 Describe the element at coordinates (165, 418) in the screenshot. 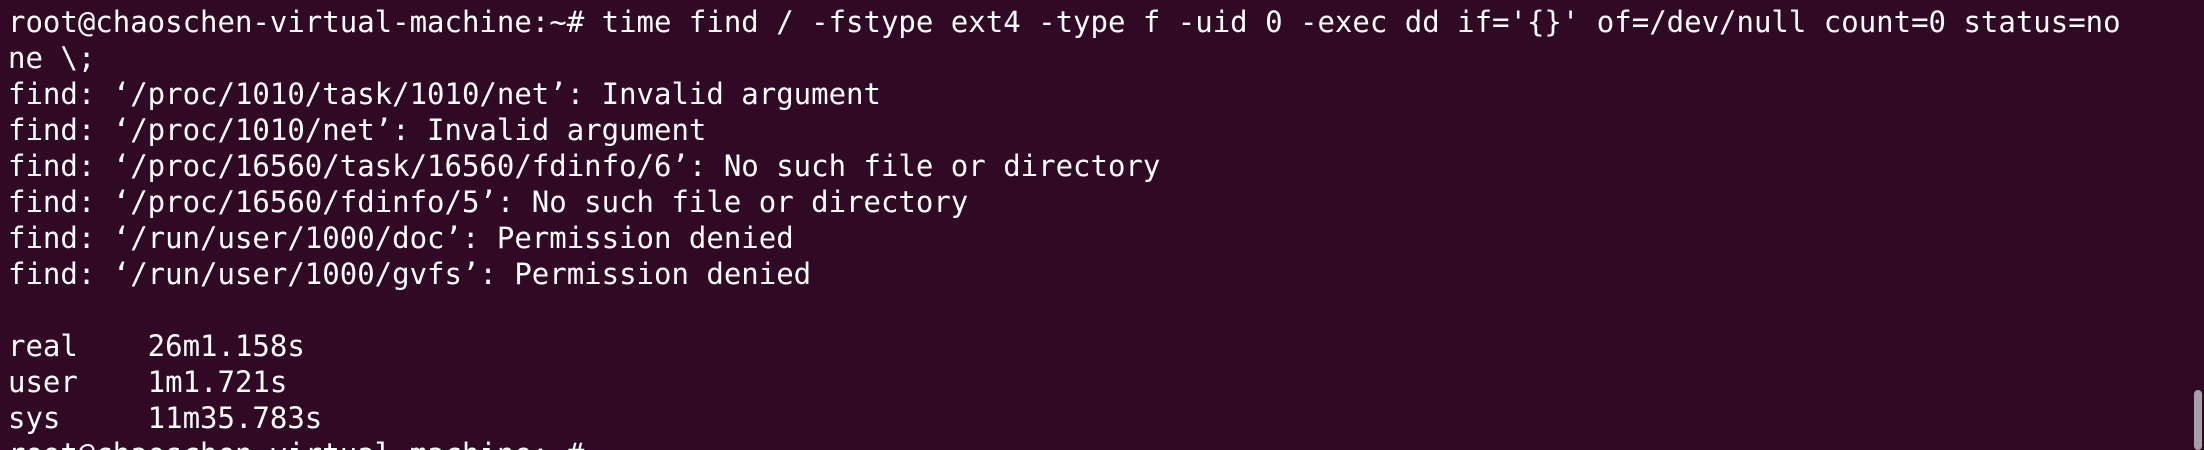

I see `terminal-line-time-sys: sys 11m35.783s` at that location.